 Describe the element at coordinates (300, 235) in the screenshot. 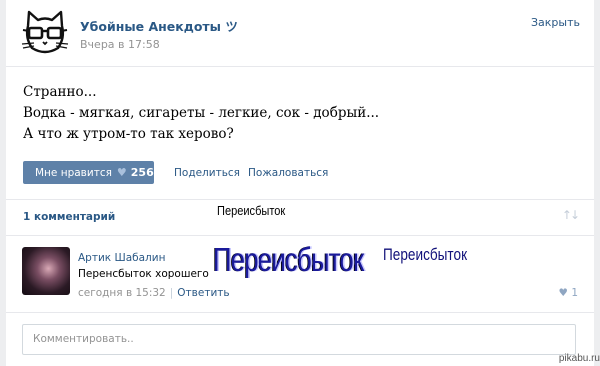

I see `comments-divider` at that location.